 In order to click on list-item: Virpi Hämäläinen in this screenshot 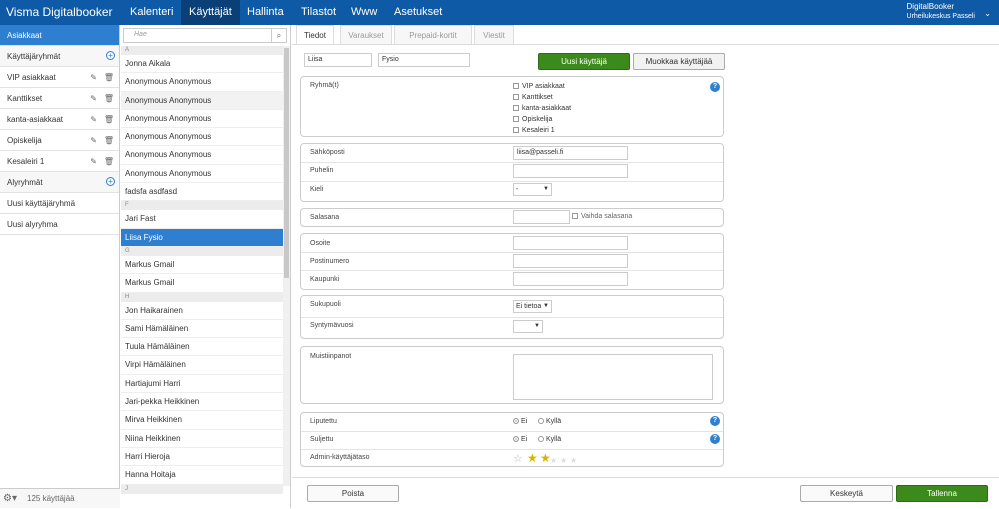, I will do `click(202, 365)`.